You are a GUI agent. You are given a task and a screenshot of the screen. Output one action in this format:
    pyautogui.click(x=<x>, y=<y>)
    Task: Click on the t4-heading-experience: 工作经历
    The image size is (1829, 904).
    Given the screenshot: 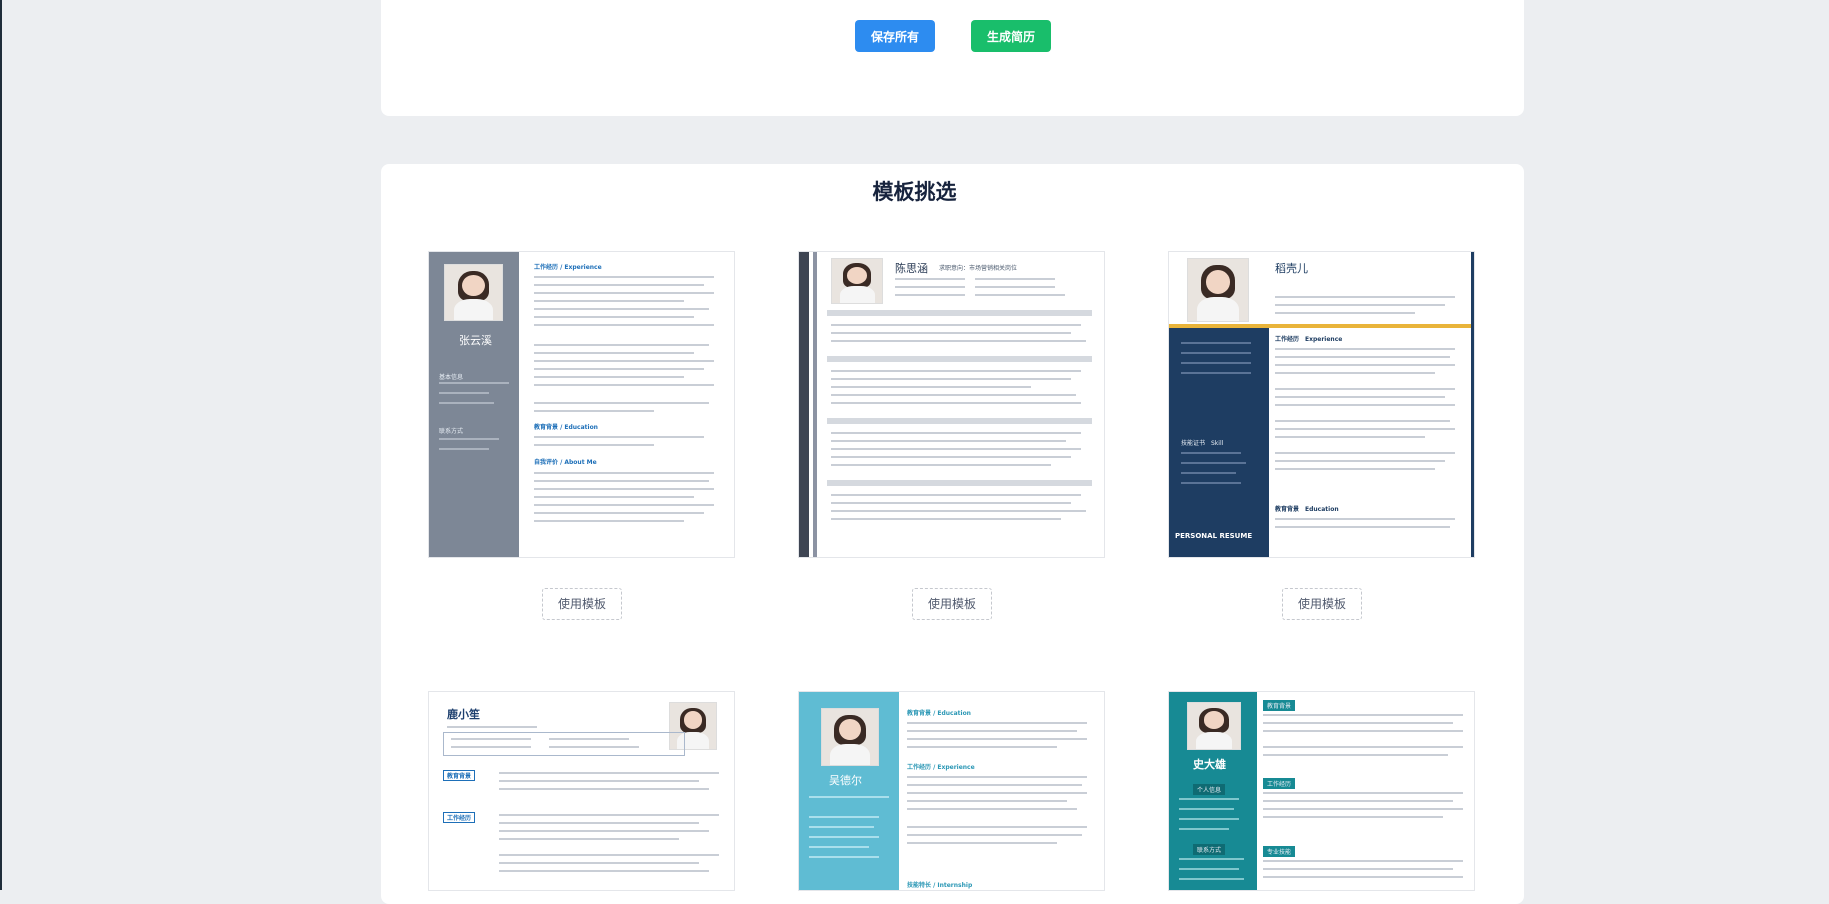 What is the action you would take?
    pyautogui.click(x=459, y=817)
    